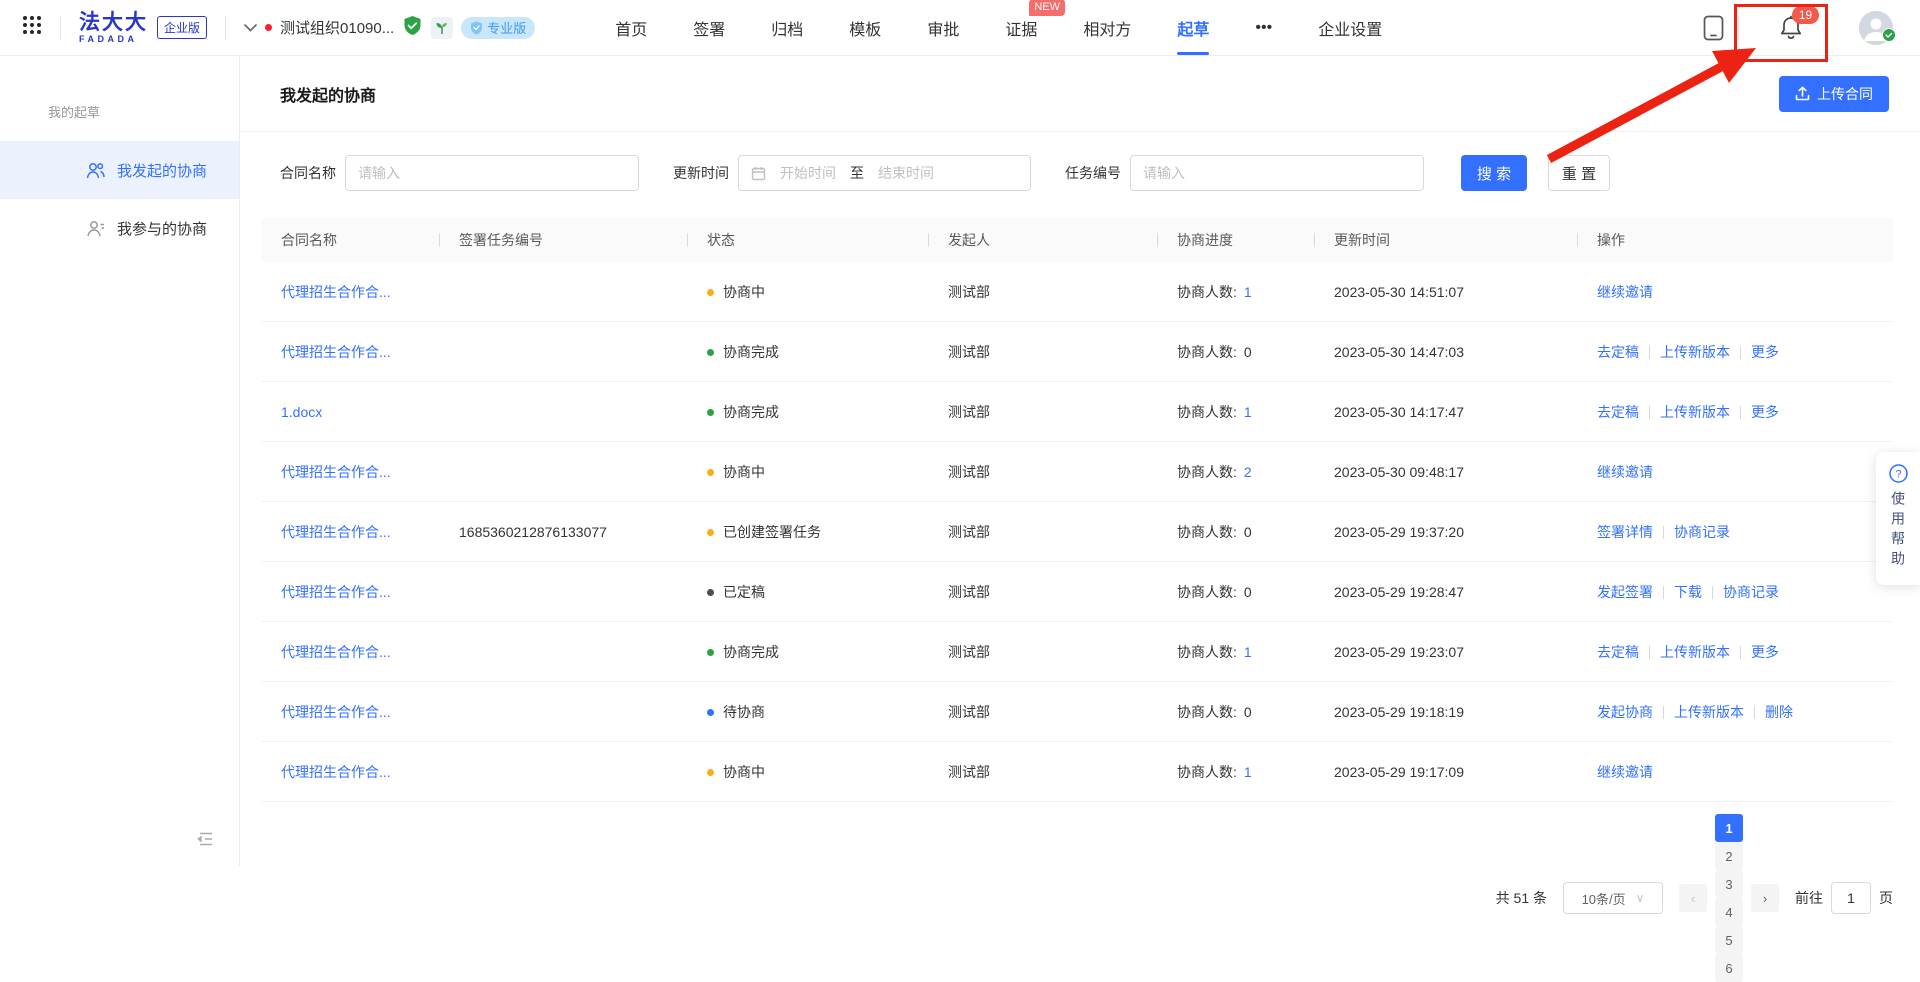 This screenshot has width=1920, height=982. I want to click on edition-badge: 企业版, so click(182, 27).